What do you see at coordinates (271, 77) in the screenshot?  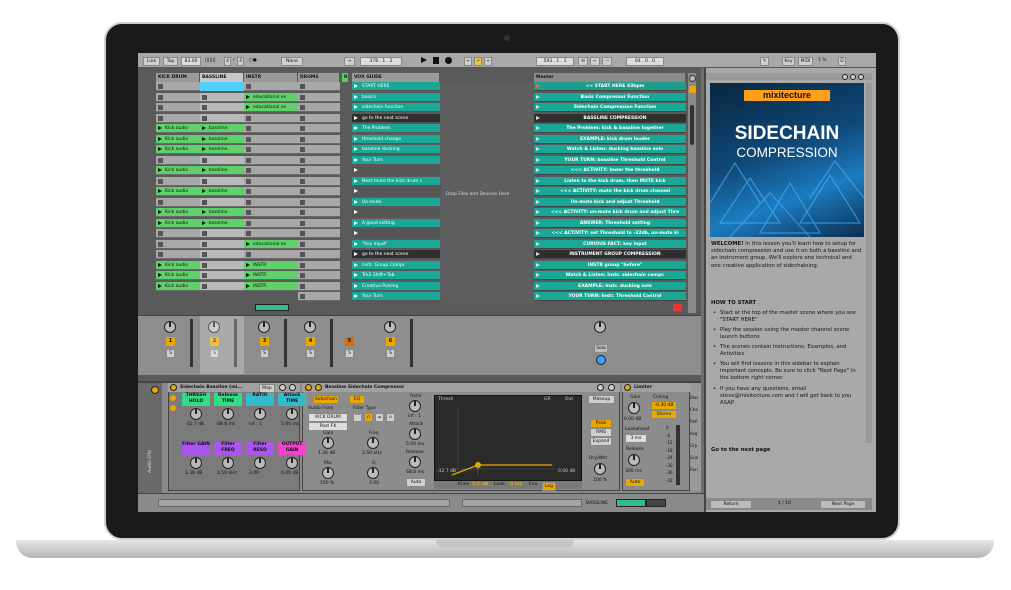 I see `track-header-instr: INSTR` at bounding box center [271, 77].